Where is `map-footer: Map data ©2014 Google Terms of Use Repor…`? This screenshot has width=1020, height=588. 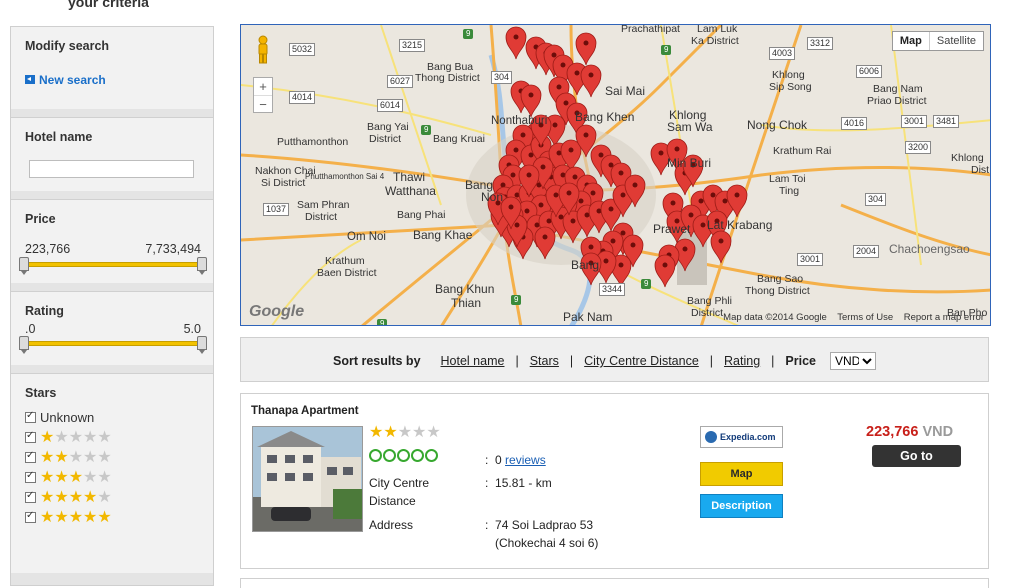 map-footer: Map data ©2014 Google Terms of Use Repor… is located at coordinates (853, 317).